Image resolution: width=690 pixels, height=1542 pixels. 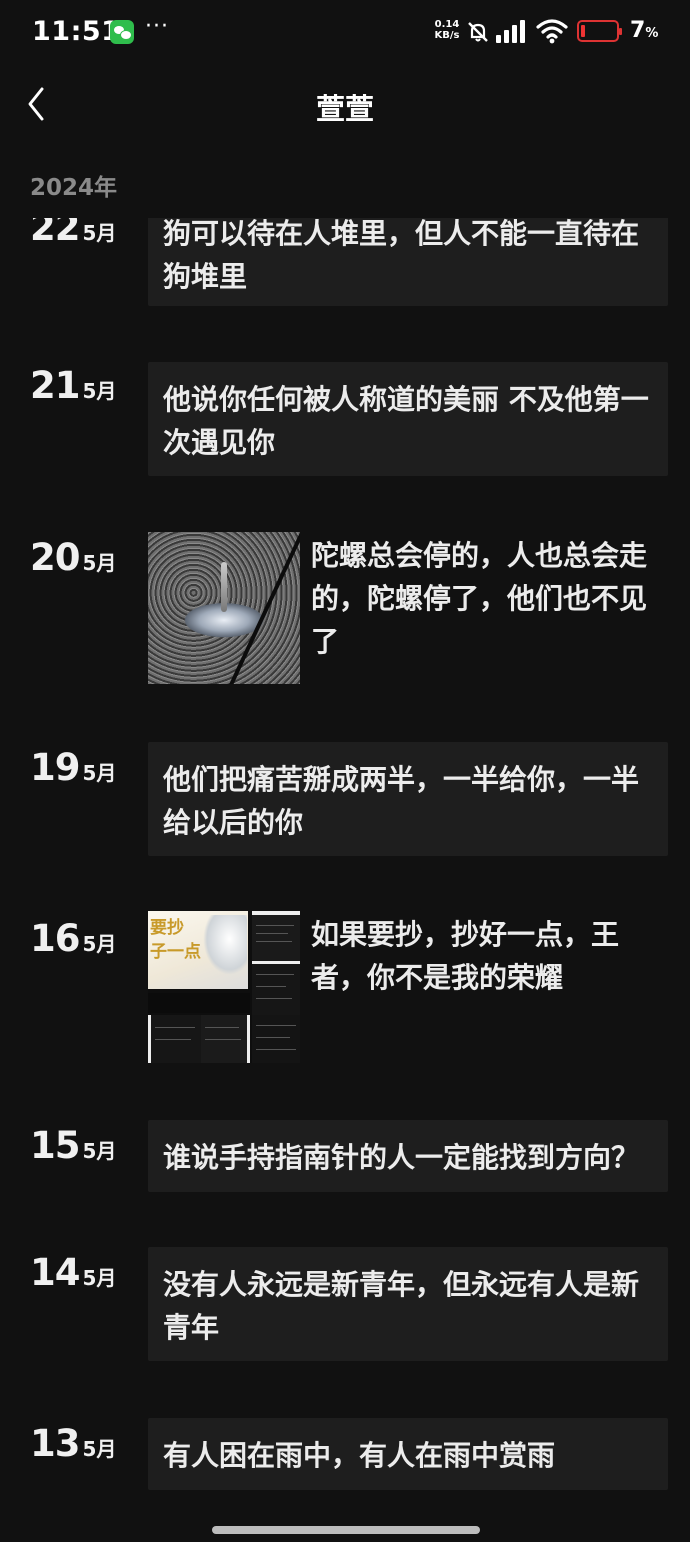 I want to click on status-bar: 11:51 ··· 0.14 KB/s 7%, so click(x=345, y=32).